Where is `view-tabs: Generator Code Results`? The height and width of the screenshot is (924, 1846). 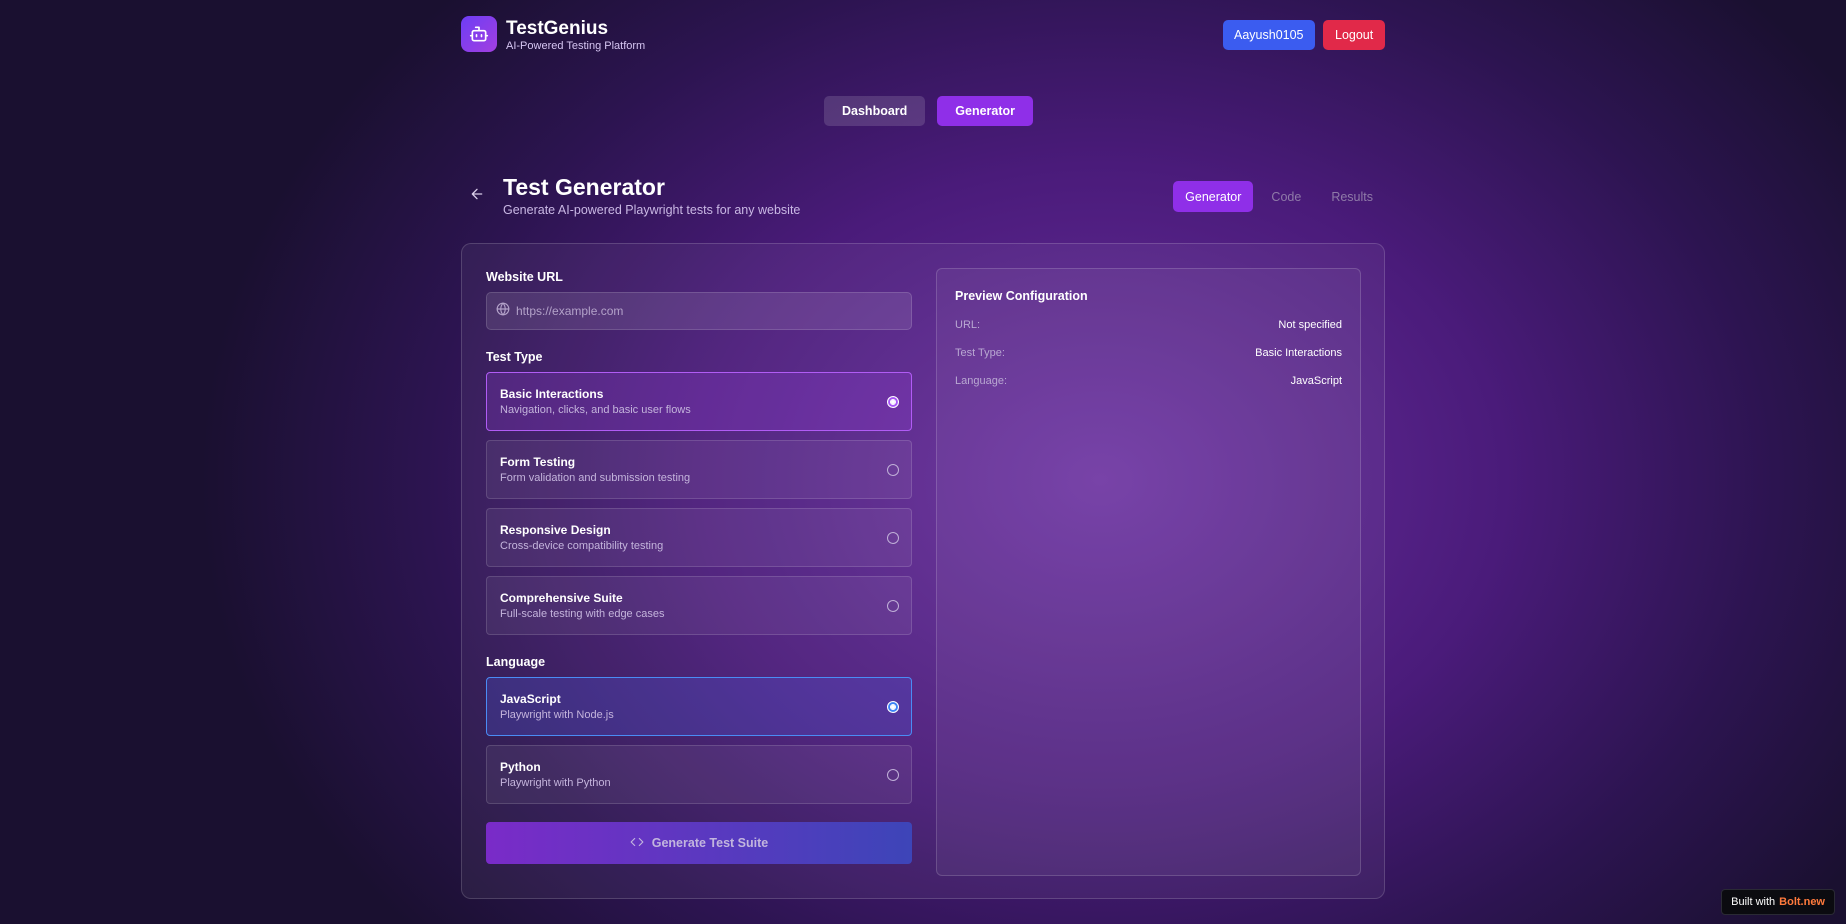
view-tabs: Generator Code Results is located at coordinates (1279, 196).